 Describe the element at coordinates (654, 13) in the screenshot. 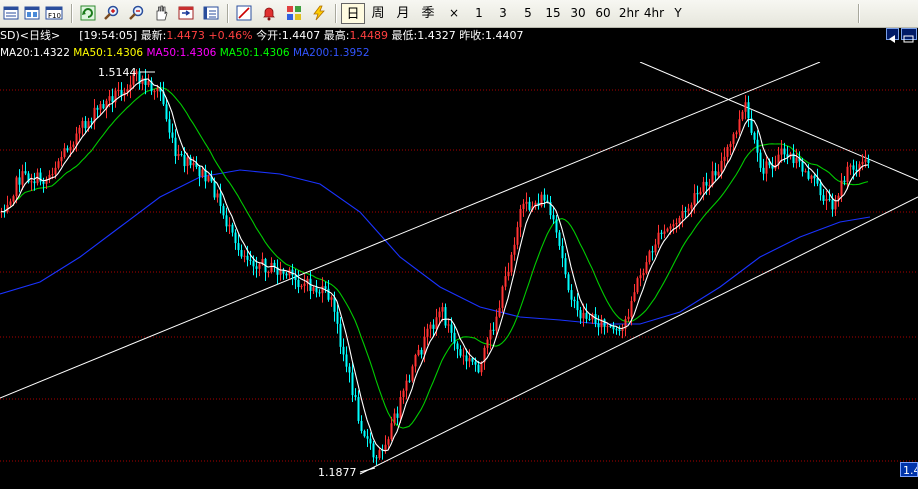

I see `period-4hr: 4hr` at that location.